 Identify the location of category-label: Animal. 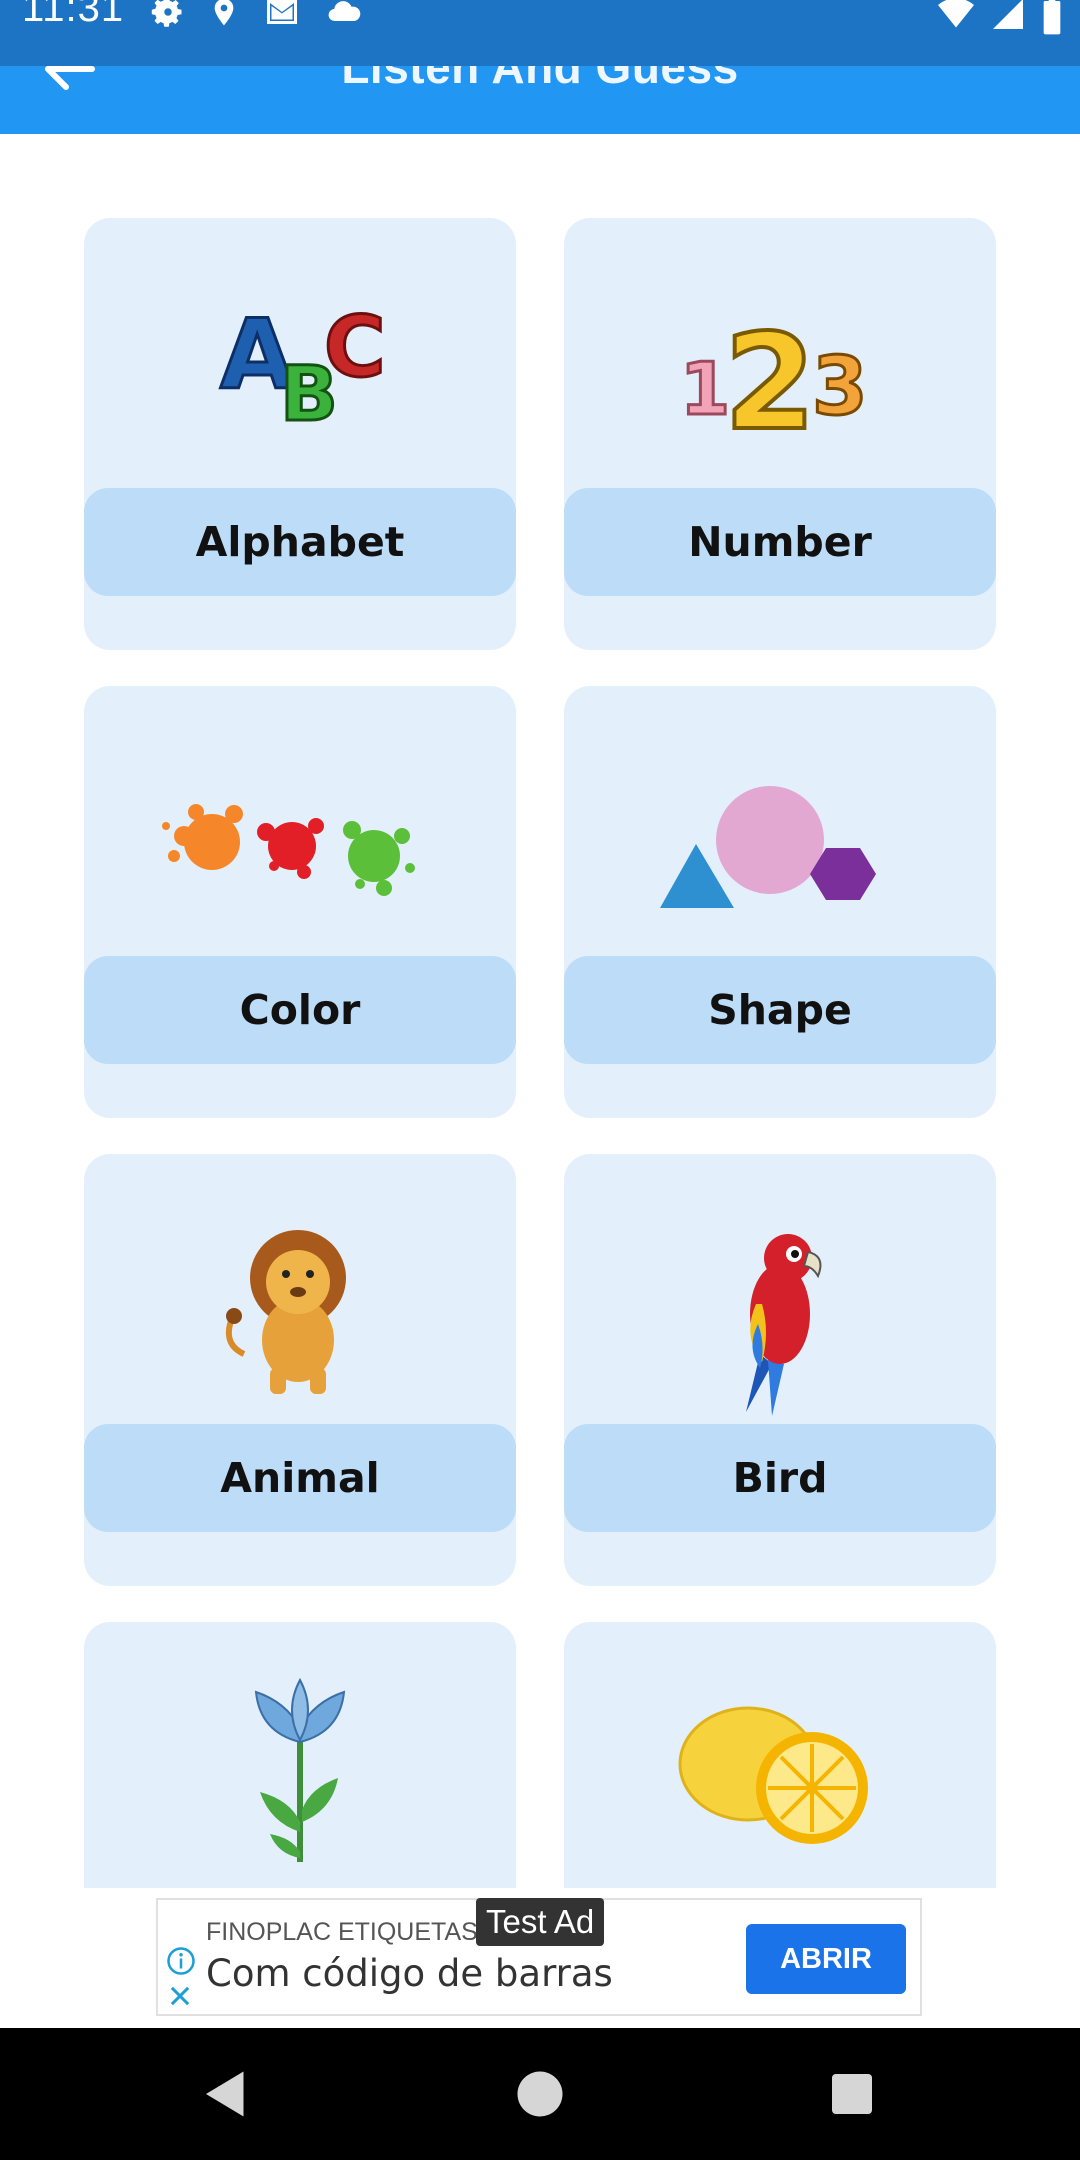
(300, 1478).